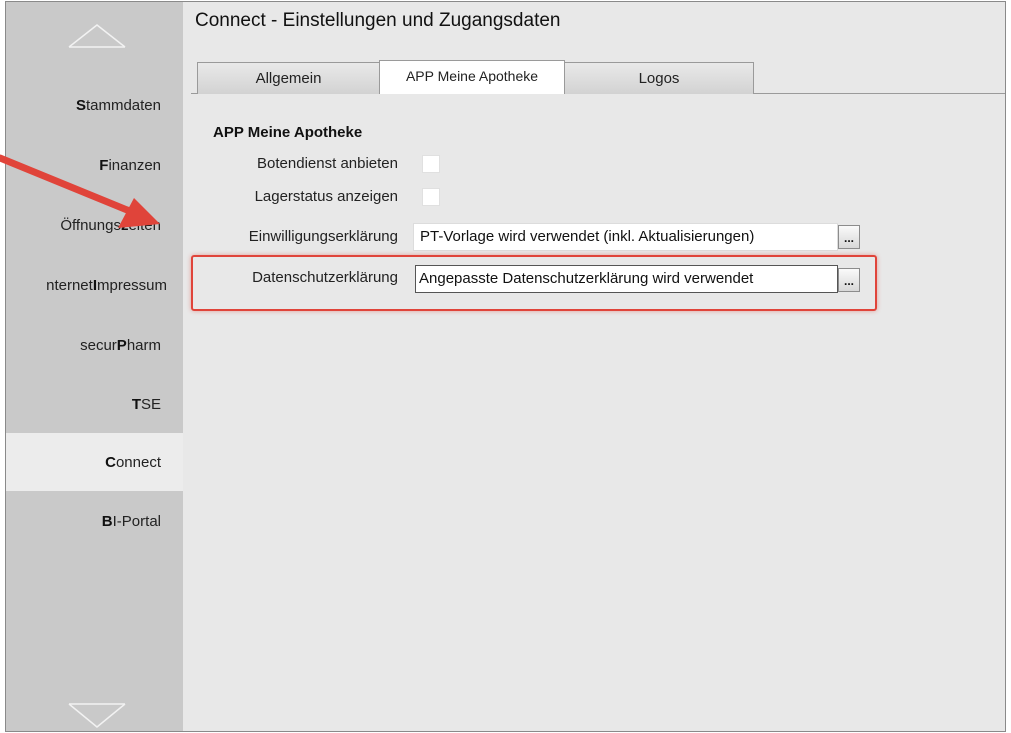 This screenshot has width=1011, height=733. Describe the element at coordinates (143, 345) in the screenshot. I see `sidebar-item-label: harm` at that location.